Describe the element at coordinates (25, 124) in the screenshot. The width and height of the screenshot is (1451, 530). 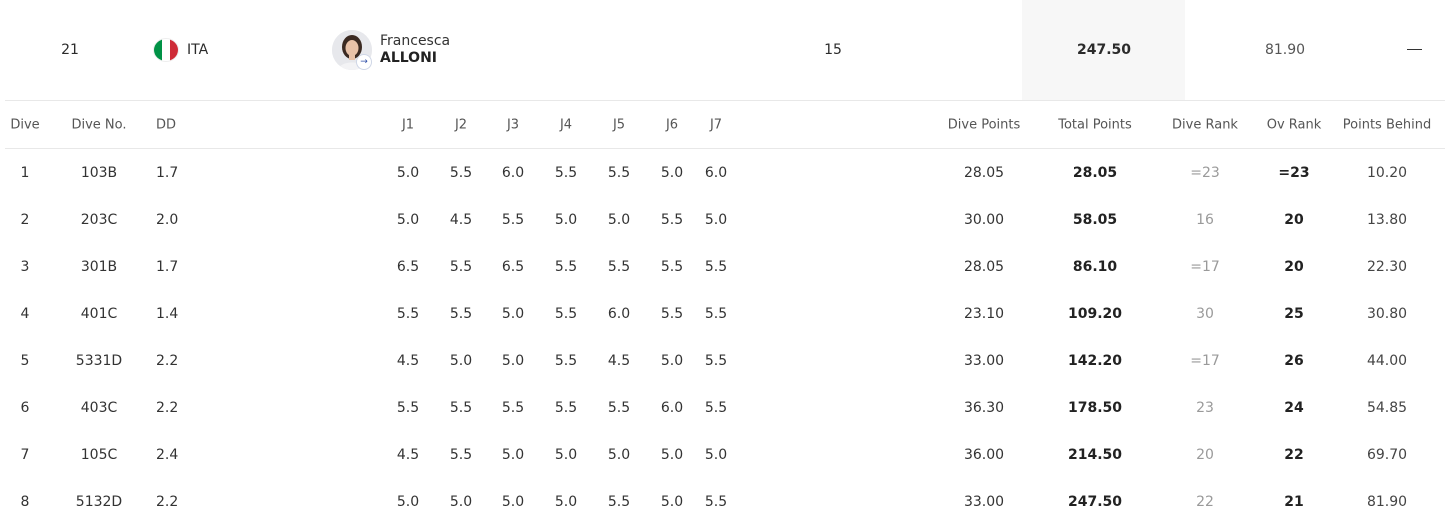
I see `header-dive: Dive` at that location.